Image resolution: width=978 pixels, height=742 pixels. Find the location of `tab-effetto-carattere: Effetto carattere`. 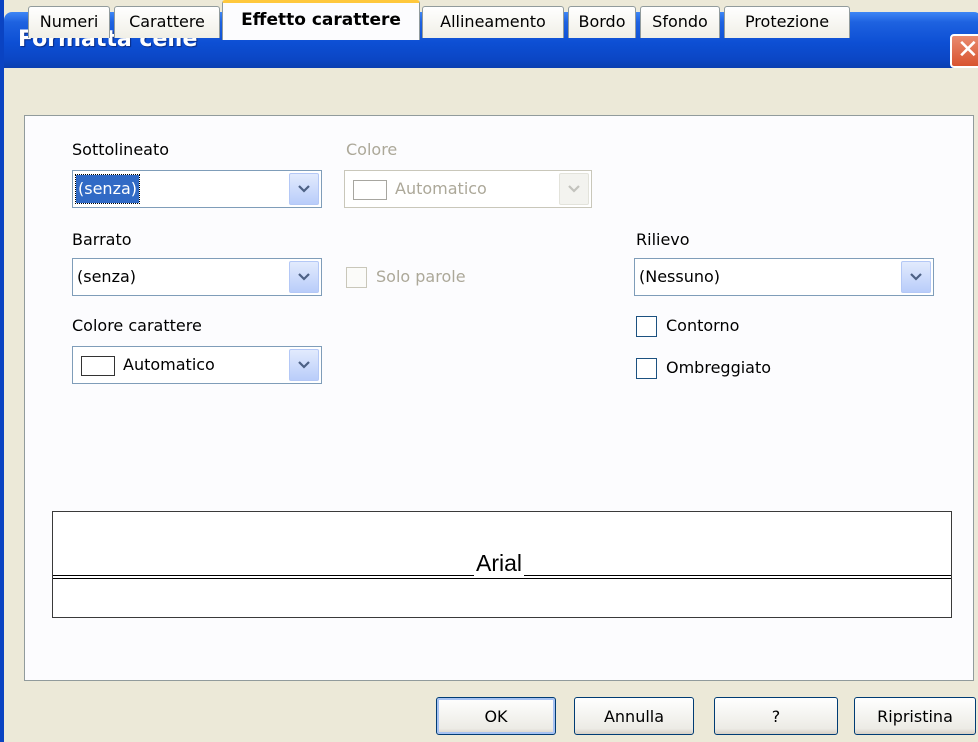

tab-effetto-carattere: Effetto carattere is located at coordinates (321, 20).